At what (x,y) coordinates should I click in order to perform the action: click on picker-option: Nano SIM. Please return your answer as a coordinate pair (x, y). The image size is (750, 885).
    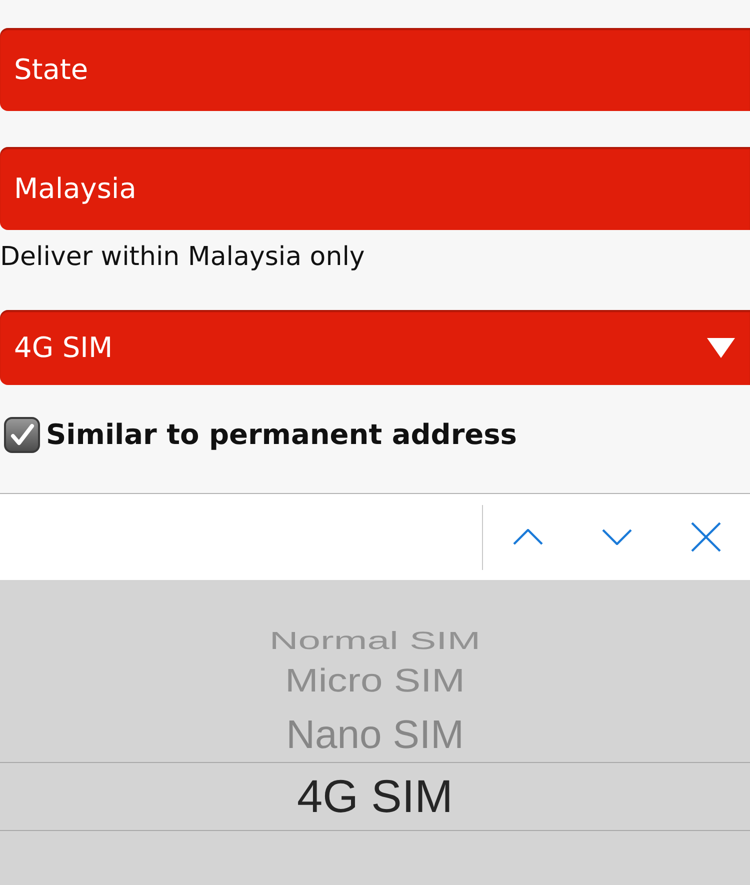
    Looking at the image, I should click on (375, 735).